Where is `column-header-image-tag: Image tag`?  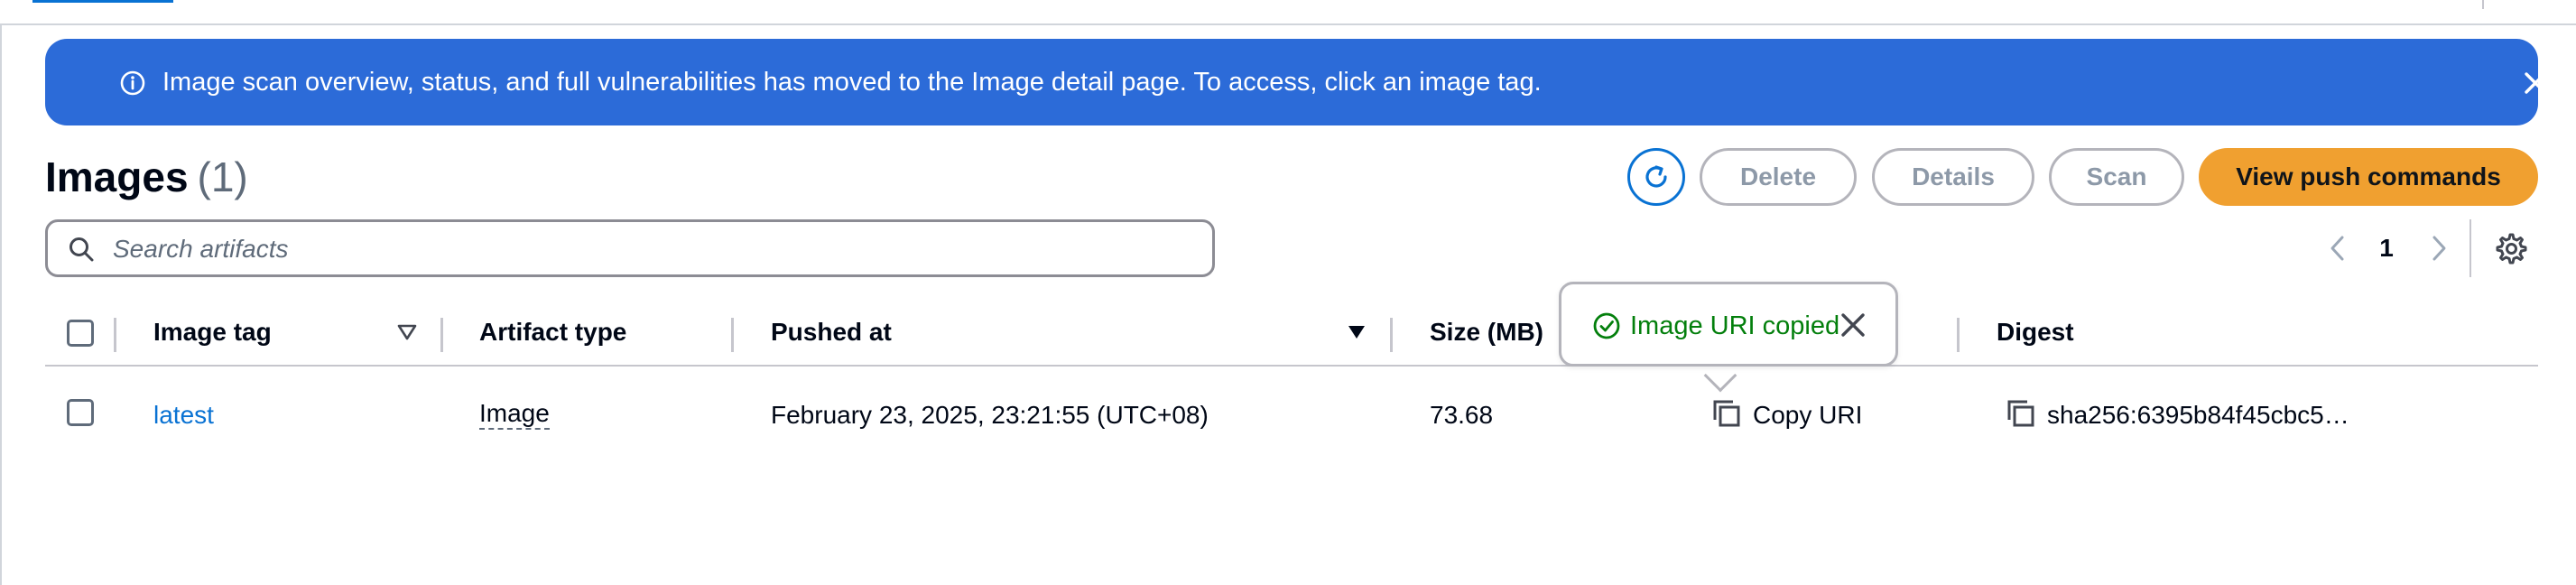 column-header-image-tag: Image tag is located at coordinates (212, 332).